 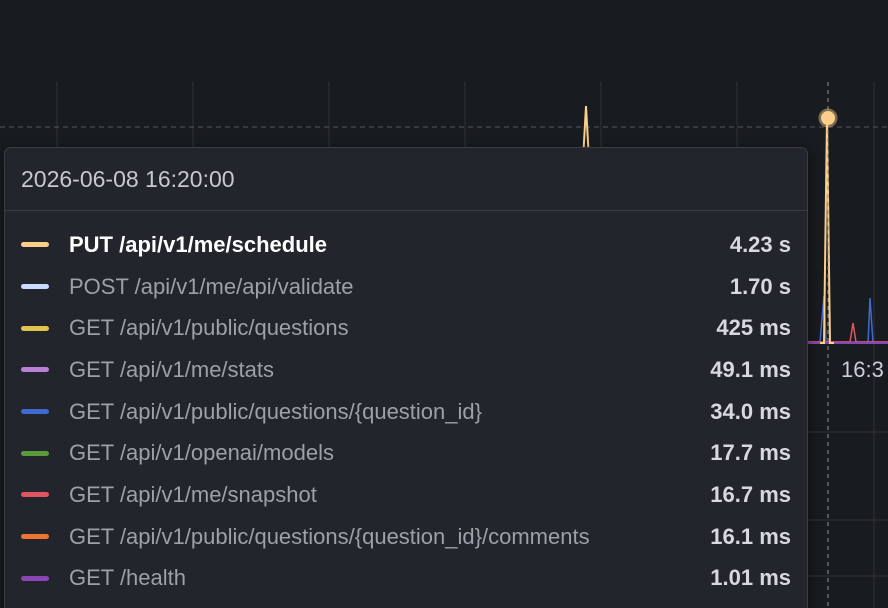 I want to click on series-name: GET /api/v1/me/snapshot, so click(x=193, y=494).